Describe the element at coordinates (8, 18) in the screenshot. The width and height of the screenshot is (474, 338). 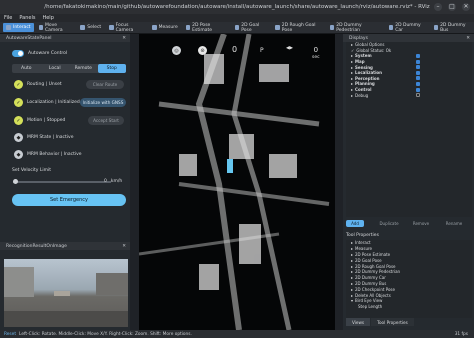
I see `menu-file: File` at that location.